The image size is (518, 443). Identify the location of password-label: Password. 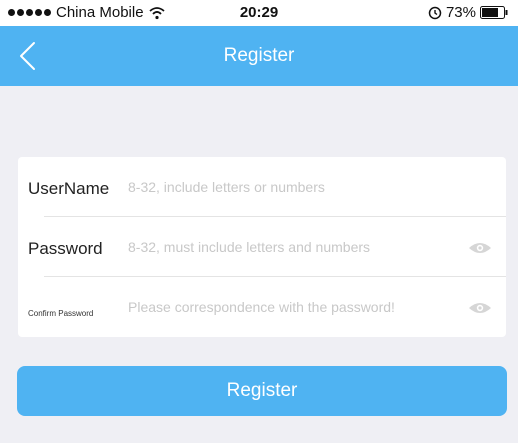
(65, 248).